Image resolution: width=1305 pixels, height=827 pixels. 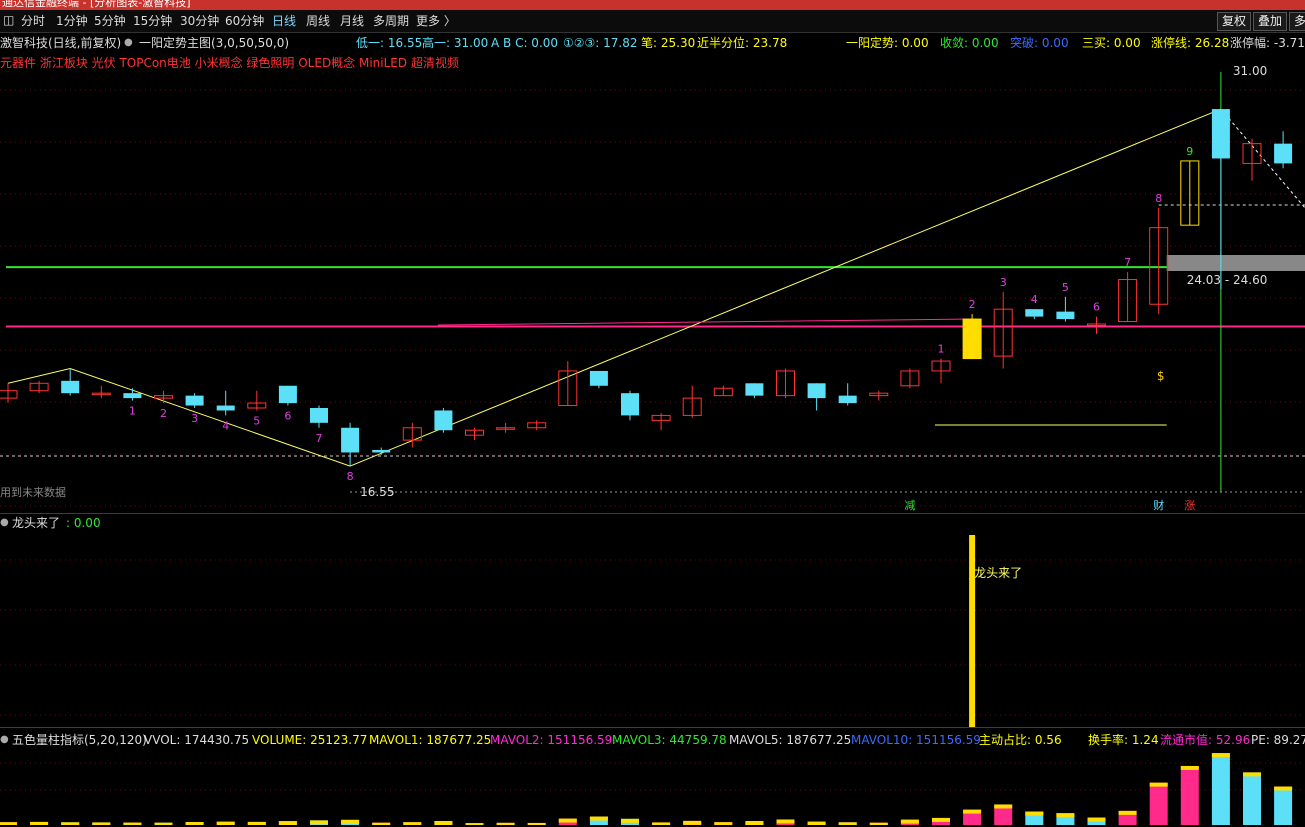 I want to click on huanshou-value: 换手率: 1.24, so click(x=1123, y=740).